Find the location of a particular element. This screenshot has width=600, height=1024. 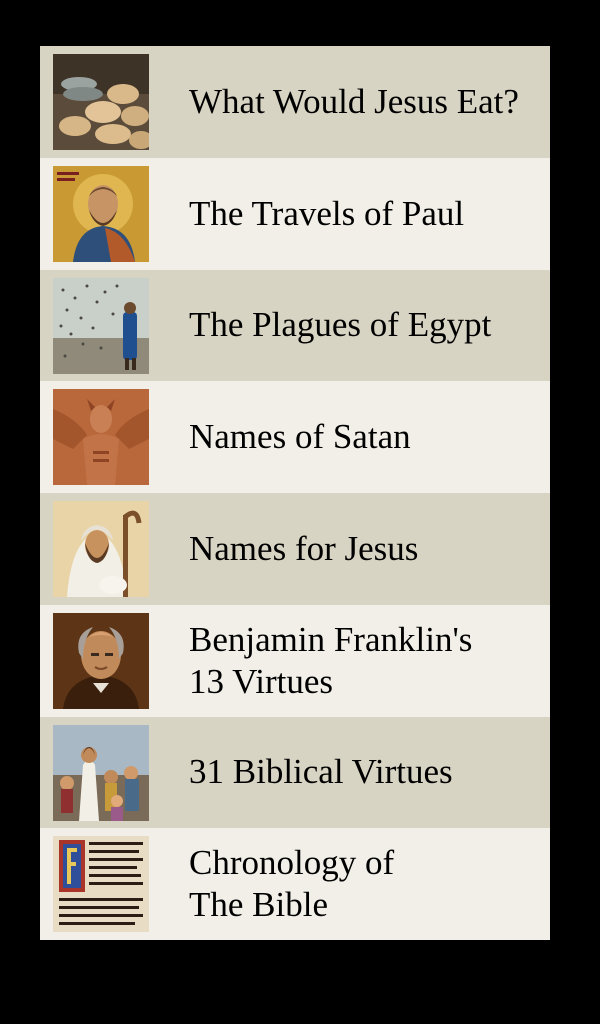

list-item-label: The Plagues of Egypt is located at coordinates (340, 325).